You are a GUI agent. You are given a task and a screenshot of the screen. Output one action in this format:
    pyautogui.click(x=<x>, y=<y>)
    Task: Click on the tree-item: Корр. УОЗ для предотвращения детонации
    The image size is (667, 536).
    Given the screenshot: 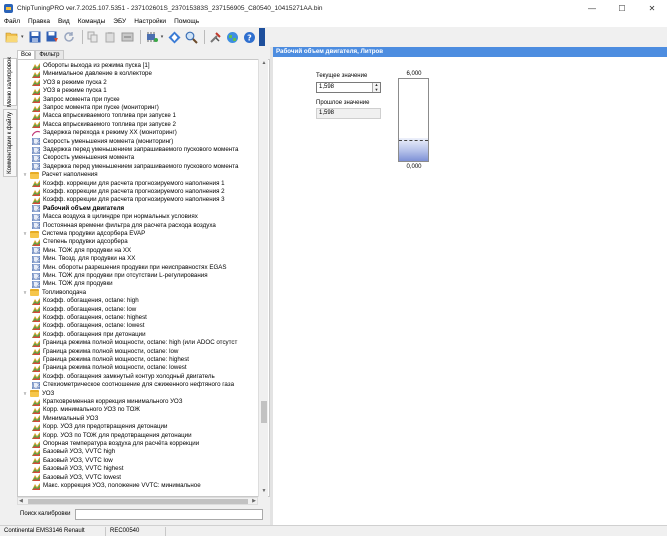 What is the action you would take?
    pyautogui.click(x=99, y=427)
    